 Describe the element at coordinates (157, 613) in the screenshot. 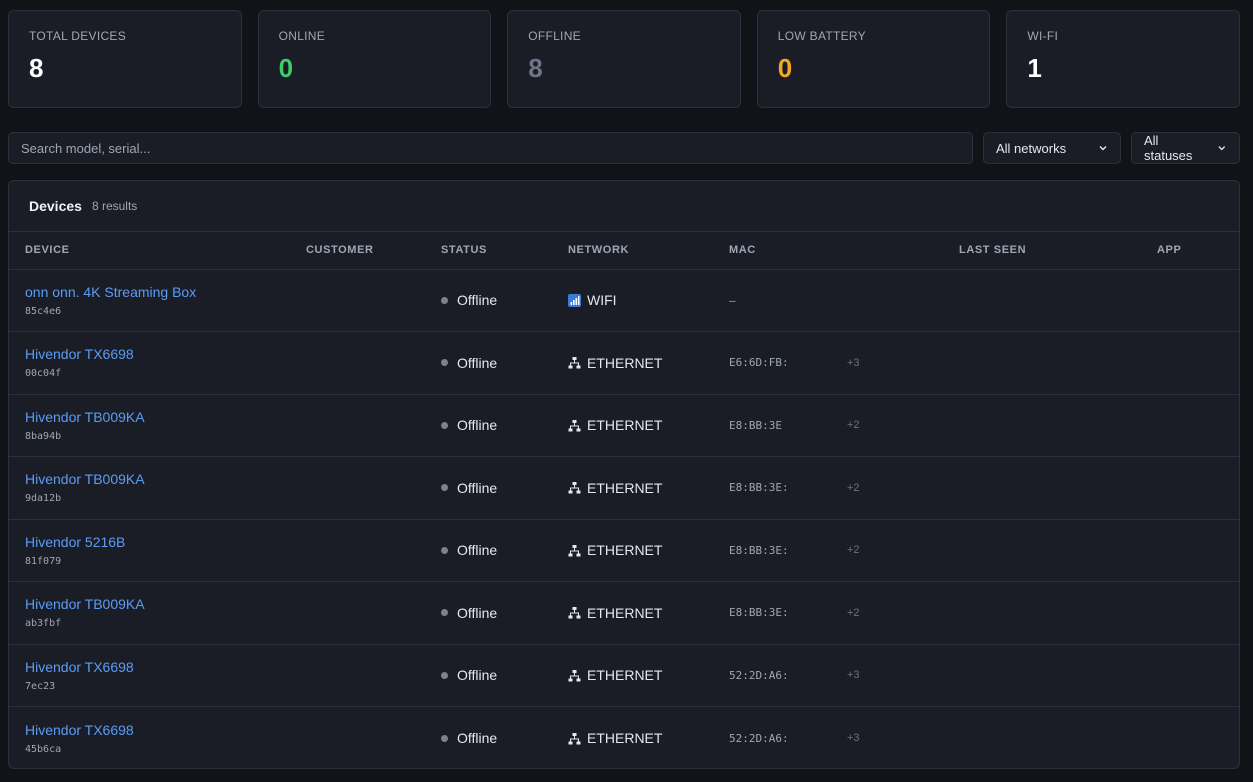

I see `device-cell: Hivendor TB009KA ab3fbf` at that location.